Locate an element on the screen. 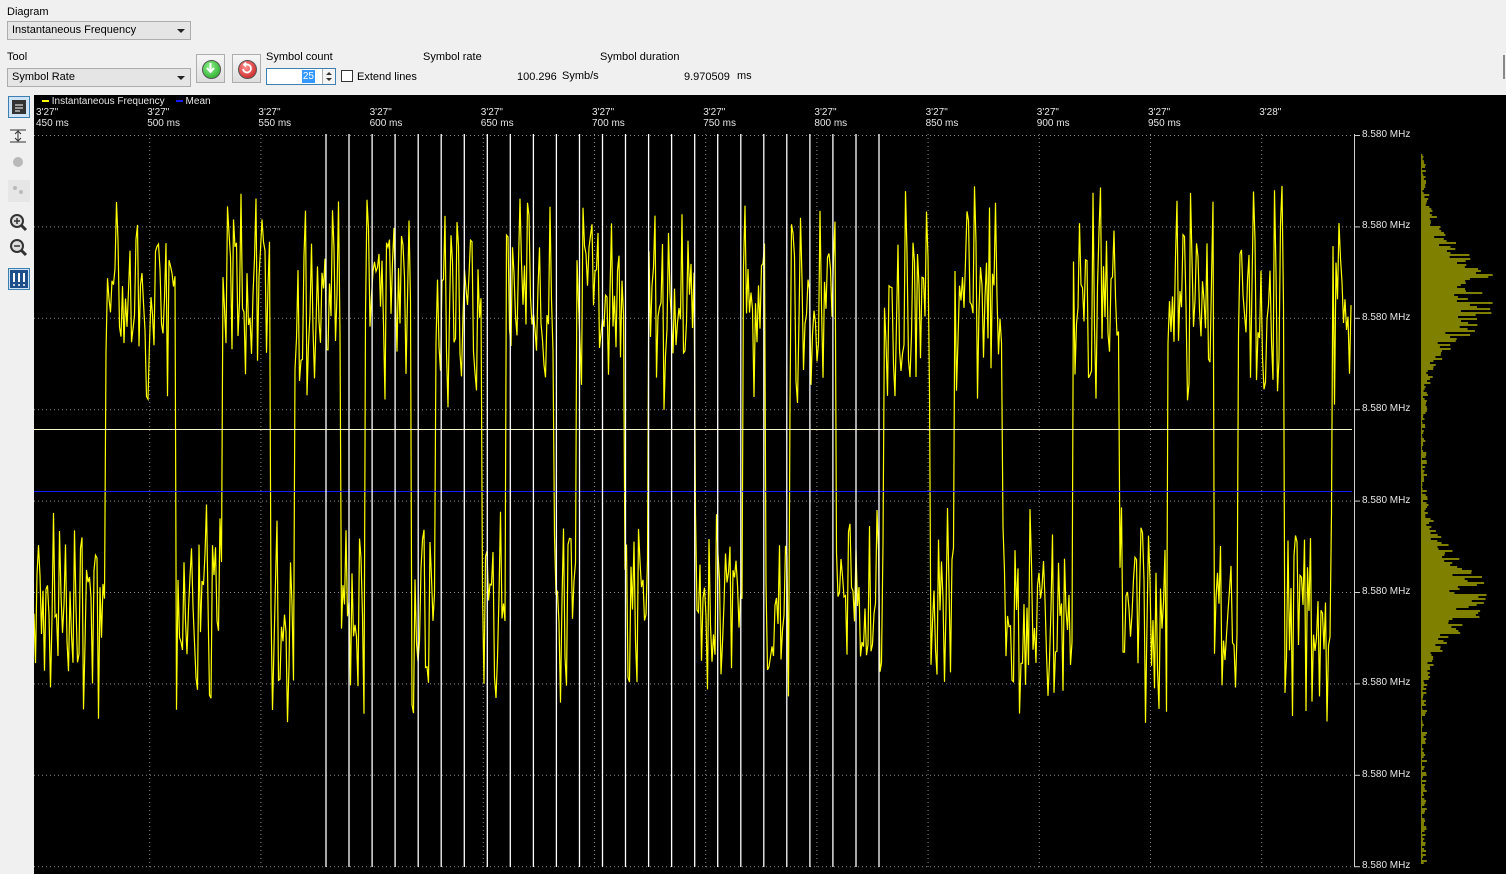 The height and width of the screenshot is (874, 1506). x-tick-ms: 450 ms is located at coordinates (52, 123).